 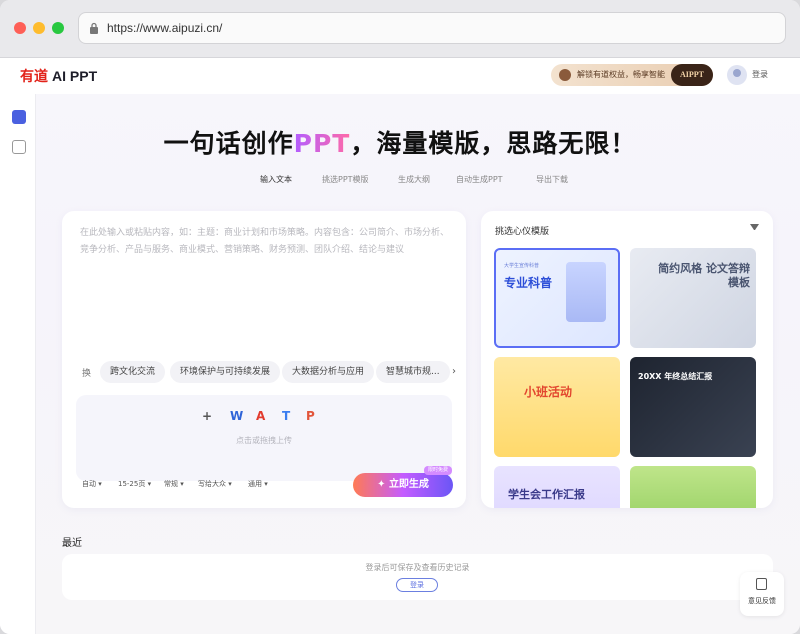 What do you see at coordinates (693, 407) in the screenshot?
I see `template-card: 20XX 年终总结汇报` at bounding box center [693, 407].